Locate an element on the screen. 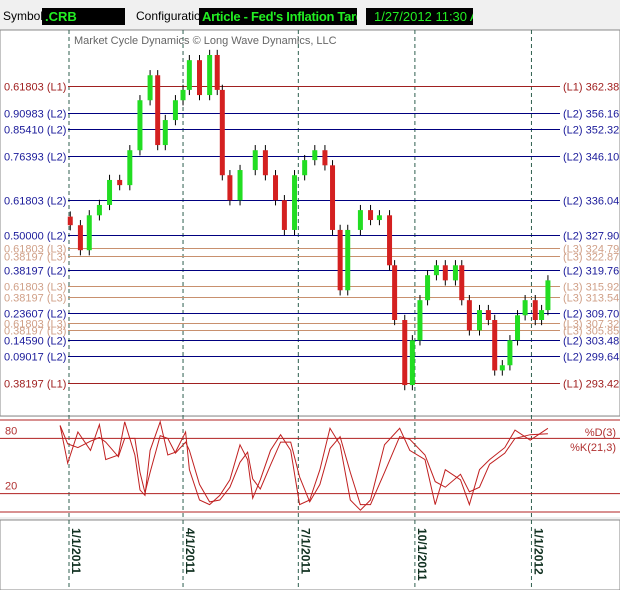 The image size is (620, 590). level-value-label: (L2) 299.64 is located at coordinates (591, 358).